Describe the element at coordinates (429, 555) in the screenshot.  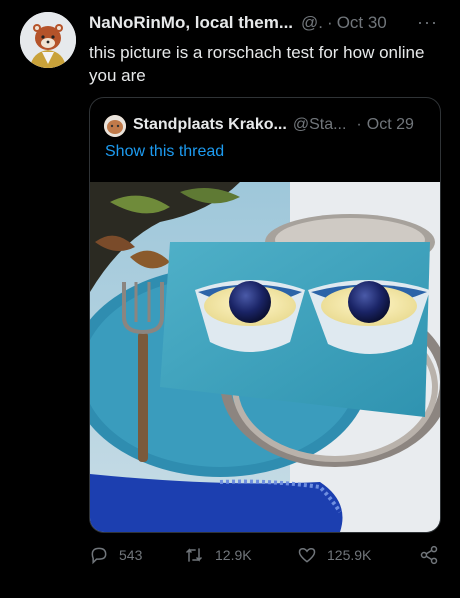
I see `share-icon` at that location.